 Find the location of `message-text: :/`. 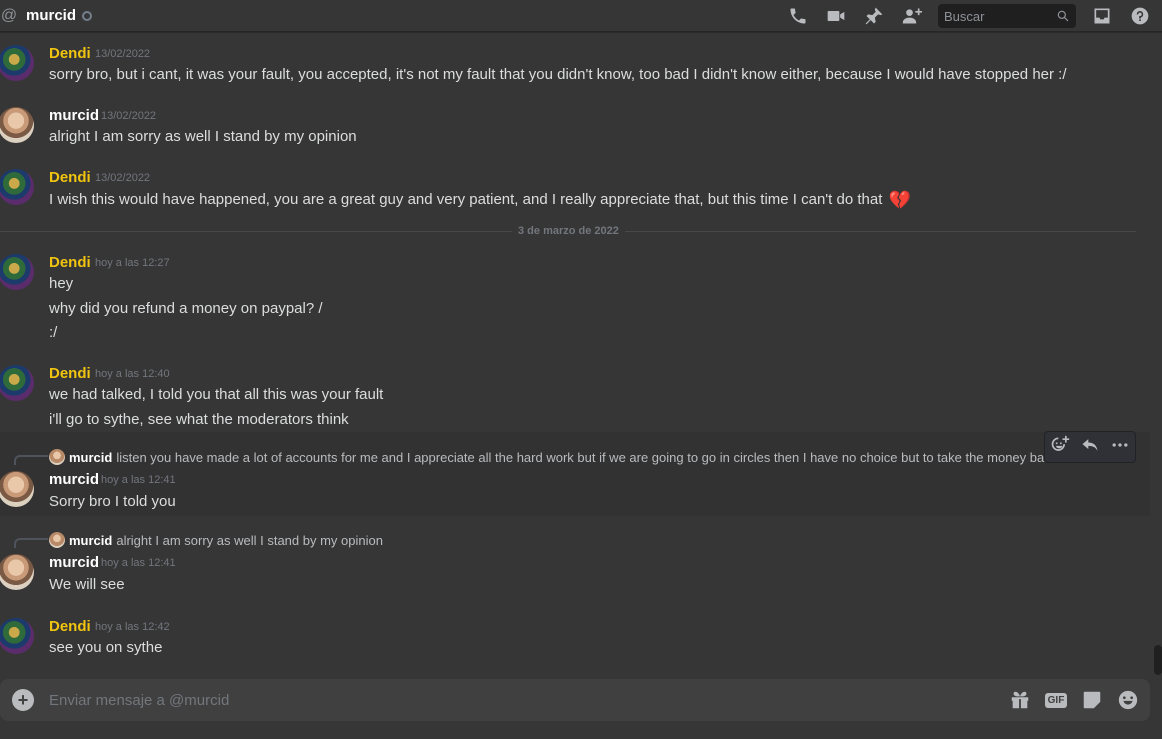

message-text: :/ is located at coordinates (53, 332).